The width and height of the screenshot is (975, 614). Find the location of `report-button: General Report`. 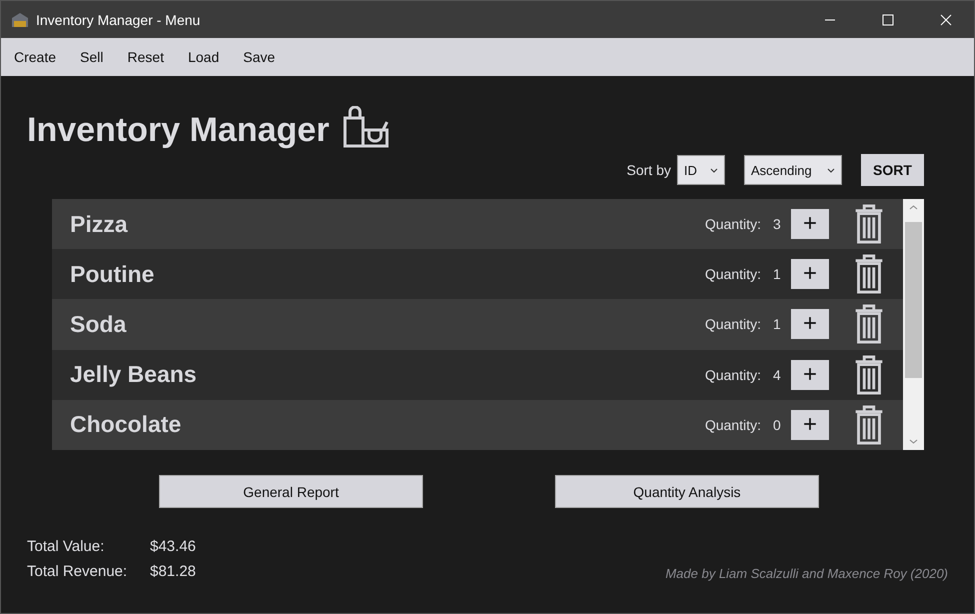

report-button: General Report is located at coordinates (291, 491).